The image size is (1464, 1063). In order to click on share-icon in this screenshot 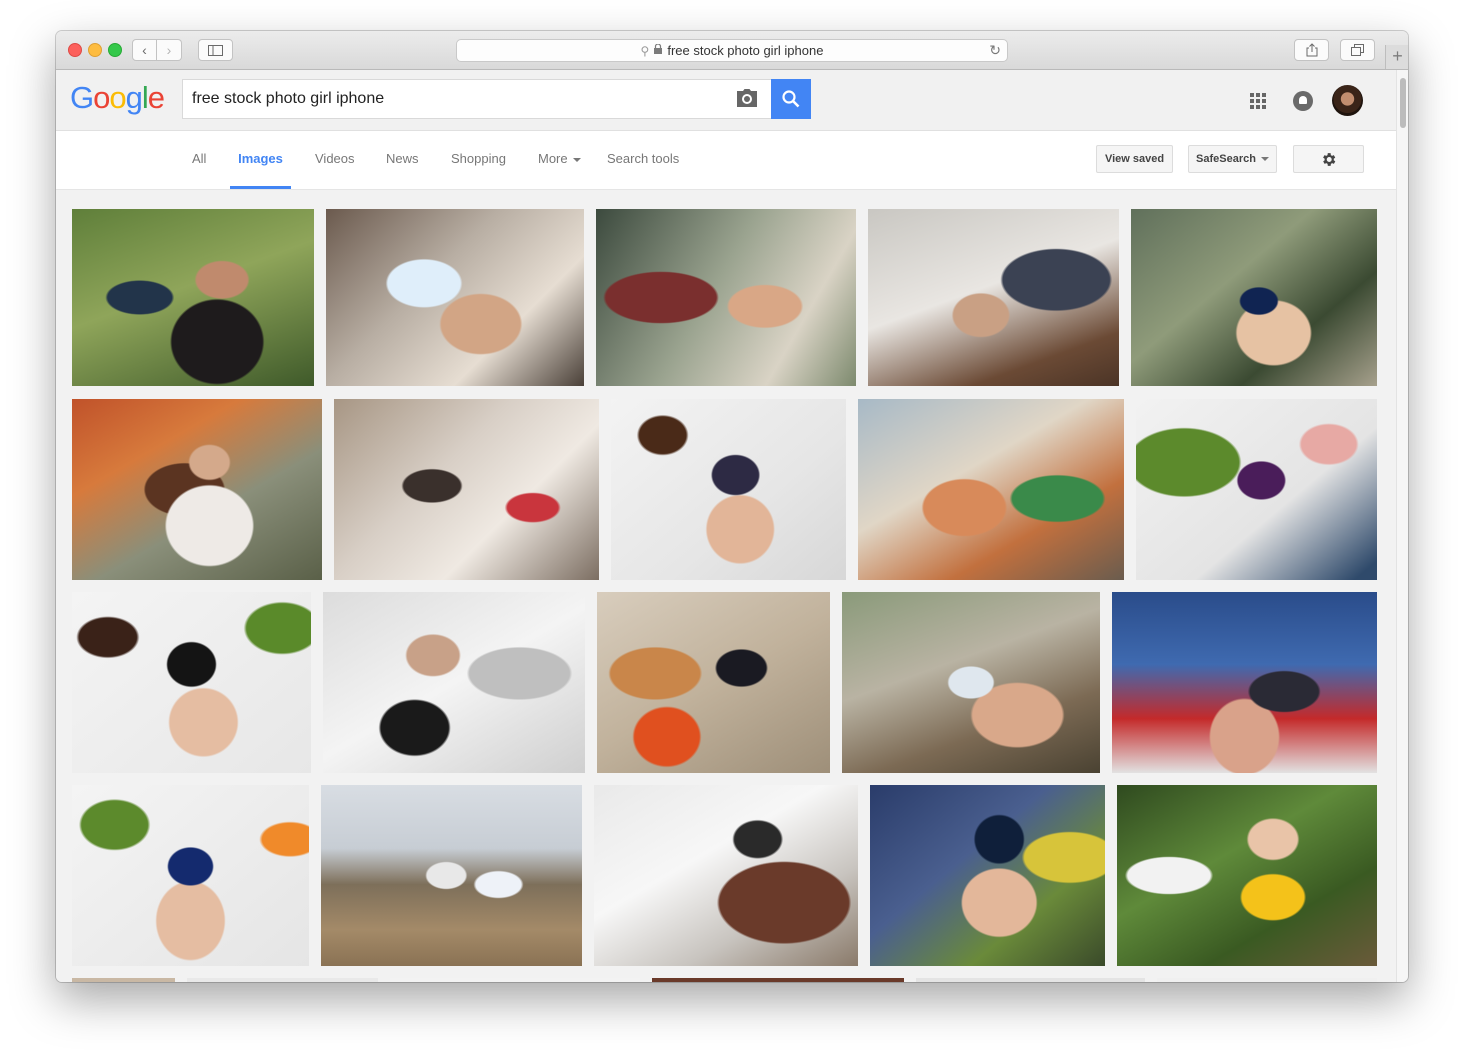, I will do `click(1311, 50)`.